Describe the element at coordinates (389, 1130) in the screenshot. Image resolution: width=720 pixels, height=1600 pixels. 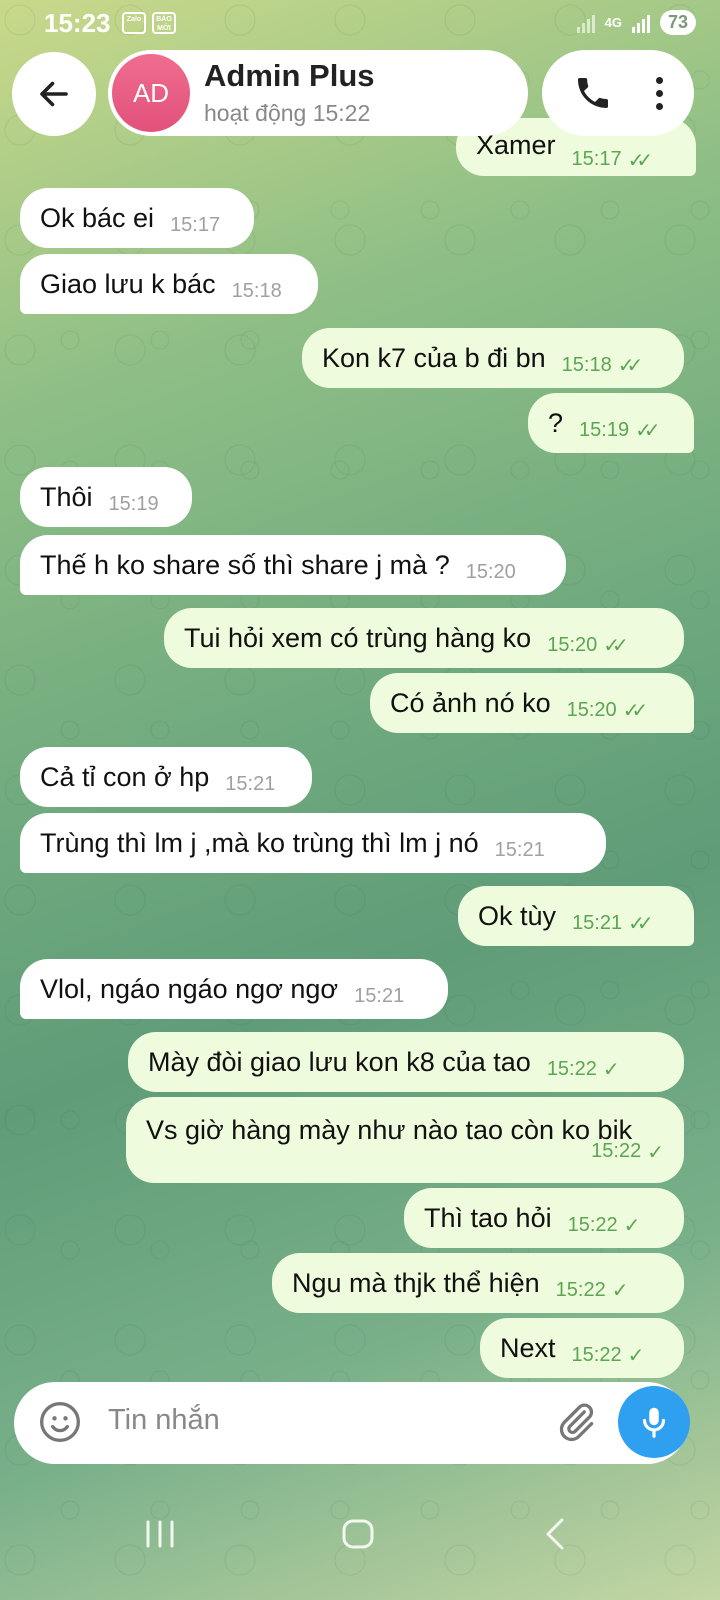
I see `message-text: Vs giờ hàng mày như nào tao còn ko bik` at that location.